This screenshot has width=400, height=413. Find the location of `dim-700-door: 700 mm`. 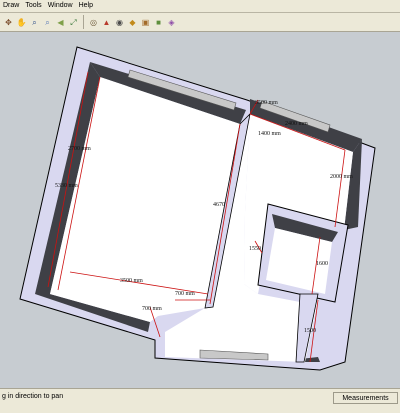

dim-700-door: 700 mm is located at coordinates (152, 309).